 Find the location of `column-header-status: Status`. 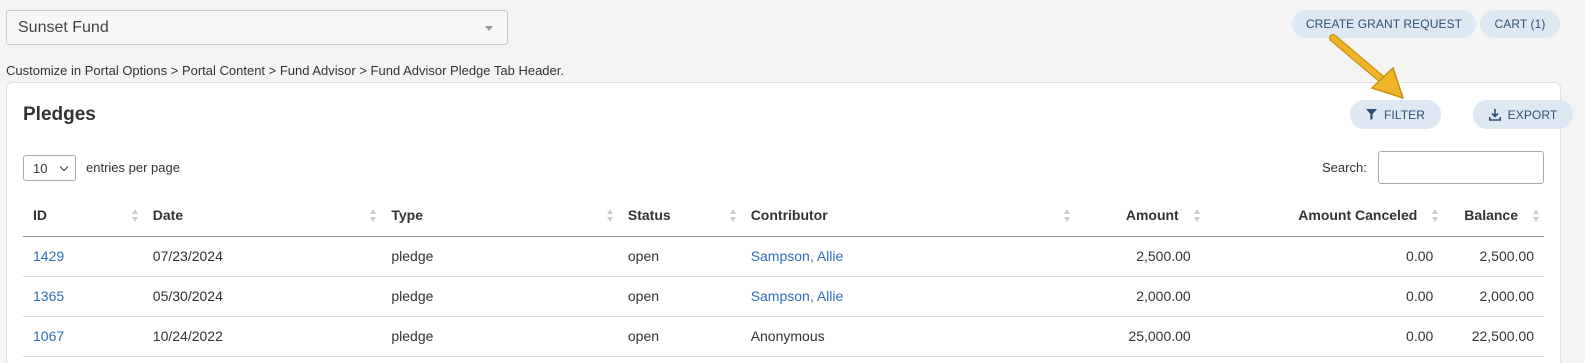

column-header-status: Status is located at coordinates (679, 216).